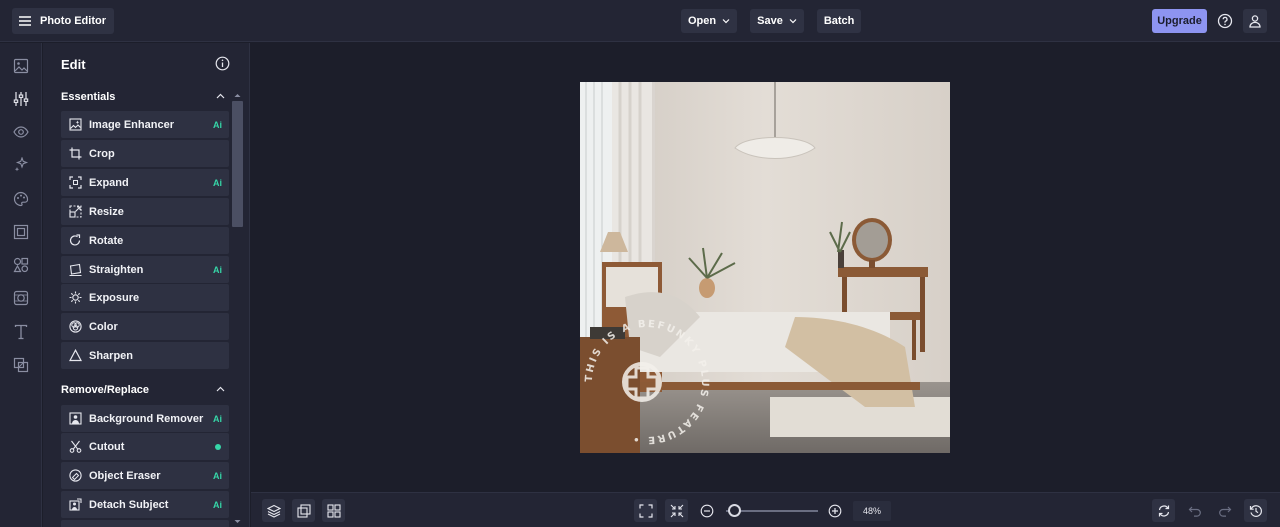 This screenshot has height=527, width=1280. Describe the element at coordinates (75, 240) in the screenshot. I see `rotate-icon` at that location.